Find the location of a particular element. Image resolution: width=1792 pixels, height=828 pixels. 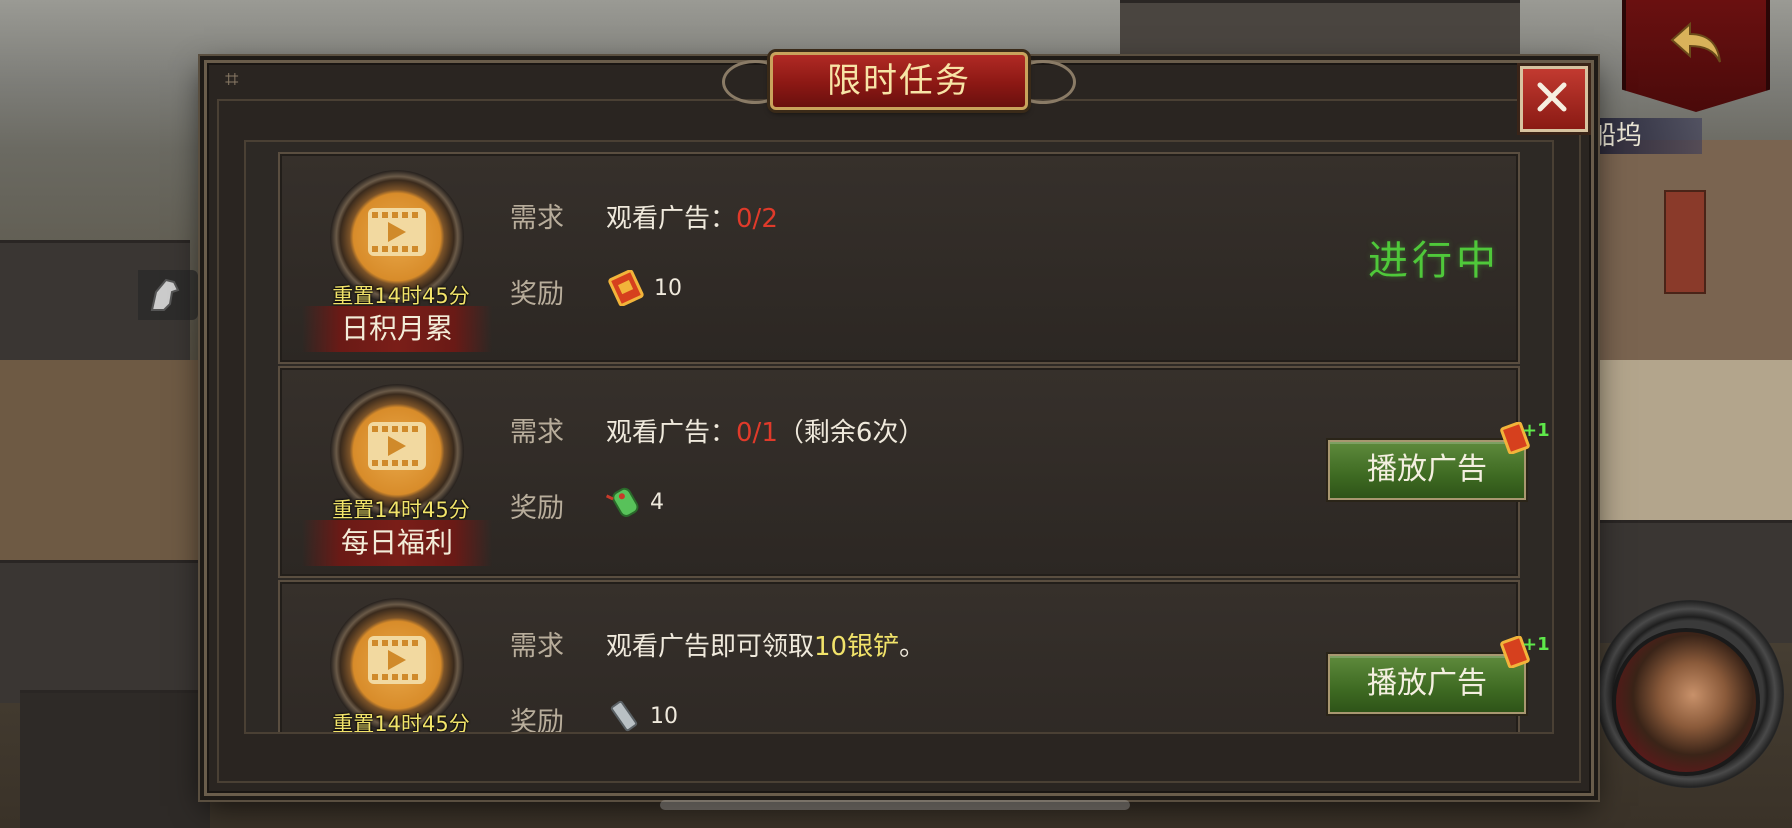

requirement-value: 观看广告：0/2 is located at coordinates (692, 216).